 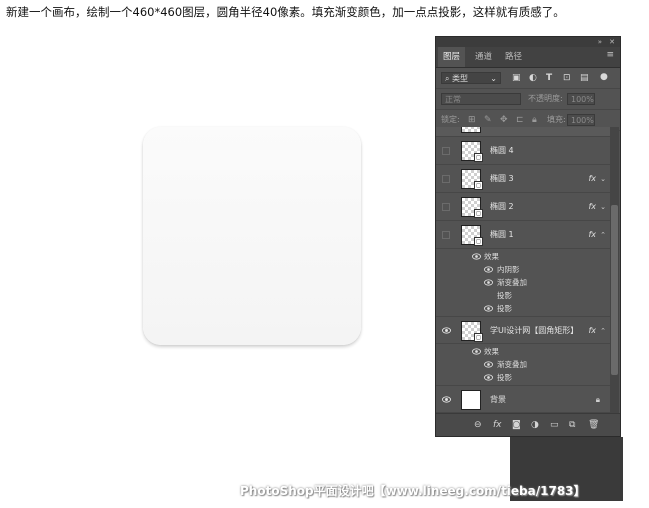 I want to click on lock-all-icon: 🔒︎, so click(x=534, y=120).